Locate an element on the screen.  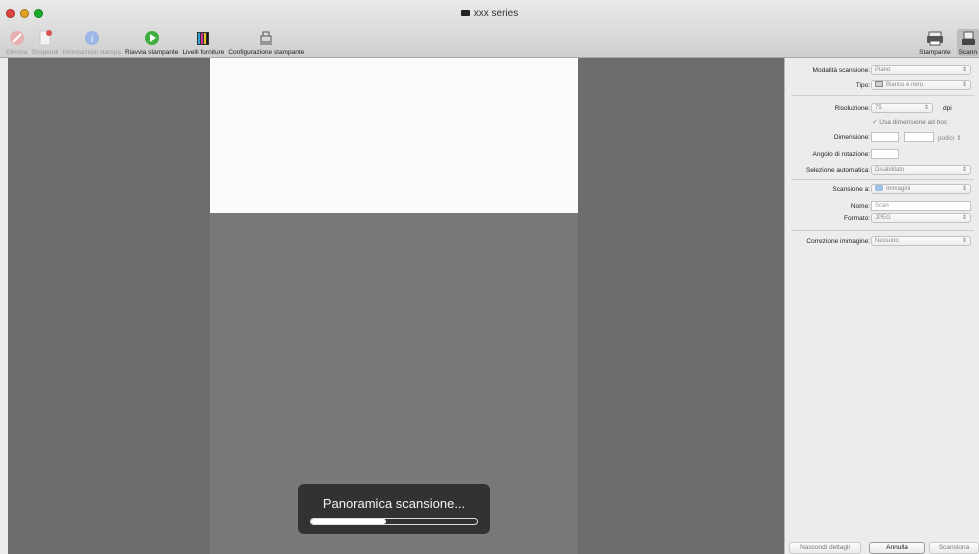
printer-setup-button: Configurazione stampante is located at coordinates (266, 42).